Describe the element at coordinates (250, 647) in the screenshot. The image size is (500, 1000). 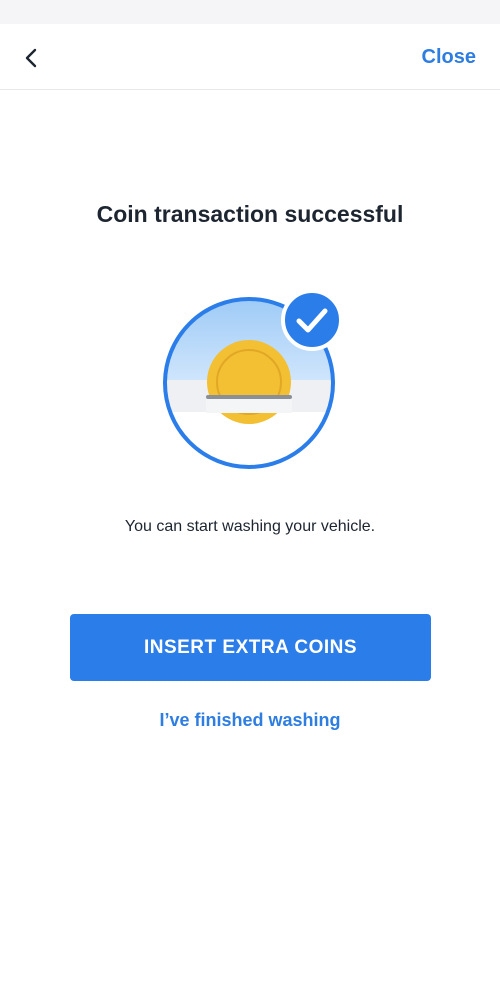
I see `insert-extra-coins-button: INSERT EXTRA COINS` at that location.